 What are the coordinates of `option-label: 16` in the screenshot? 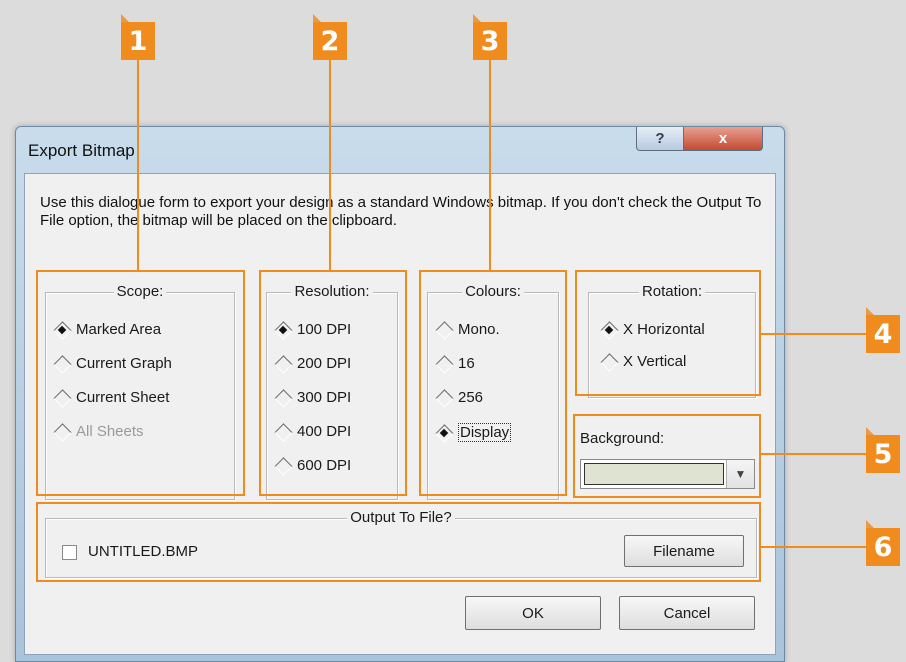 It's located at (466, 363).